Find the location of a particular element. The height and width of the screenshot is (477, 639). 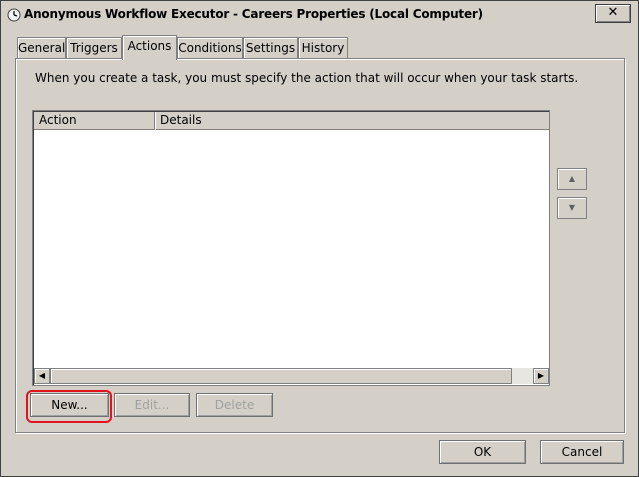

tab-history: History is located at coordinates (323, 48).